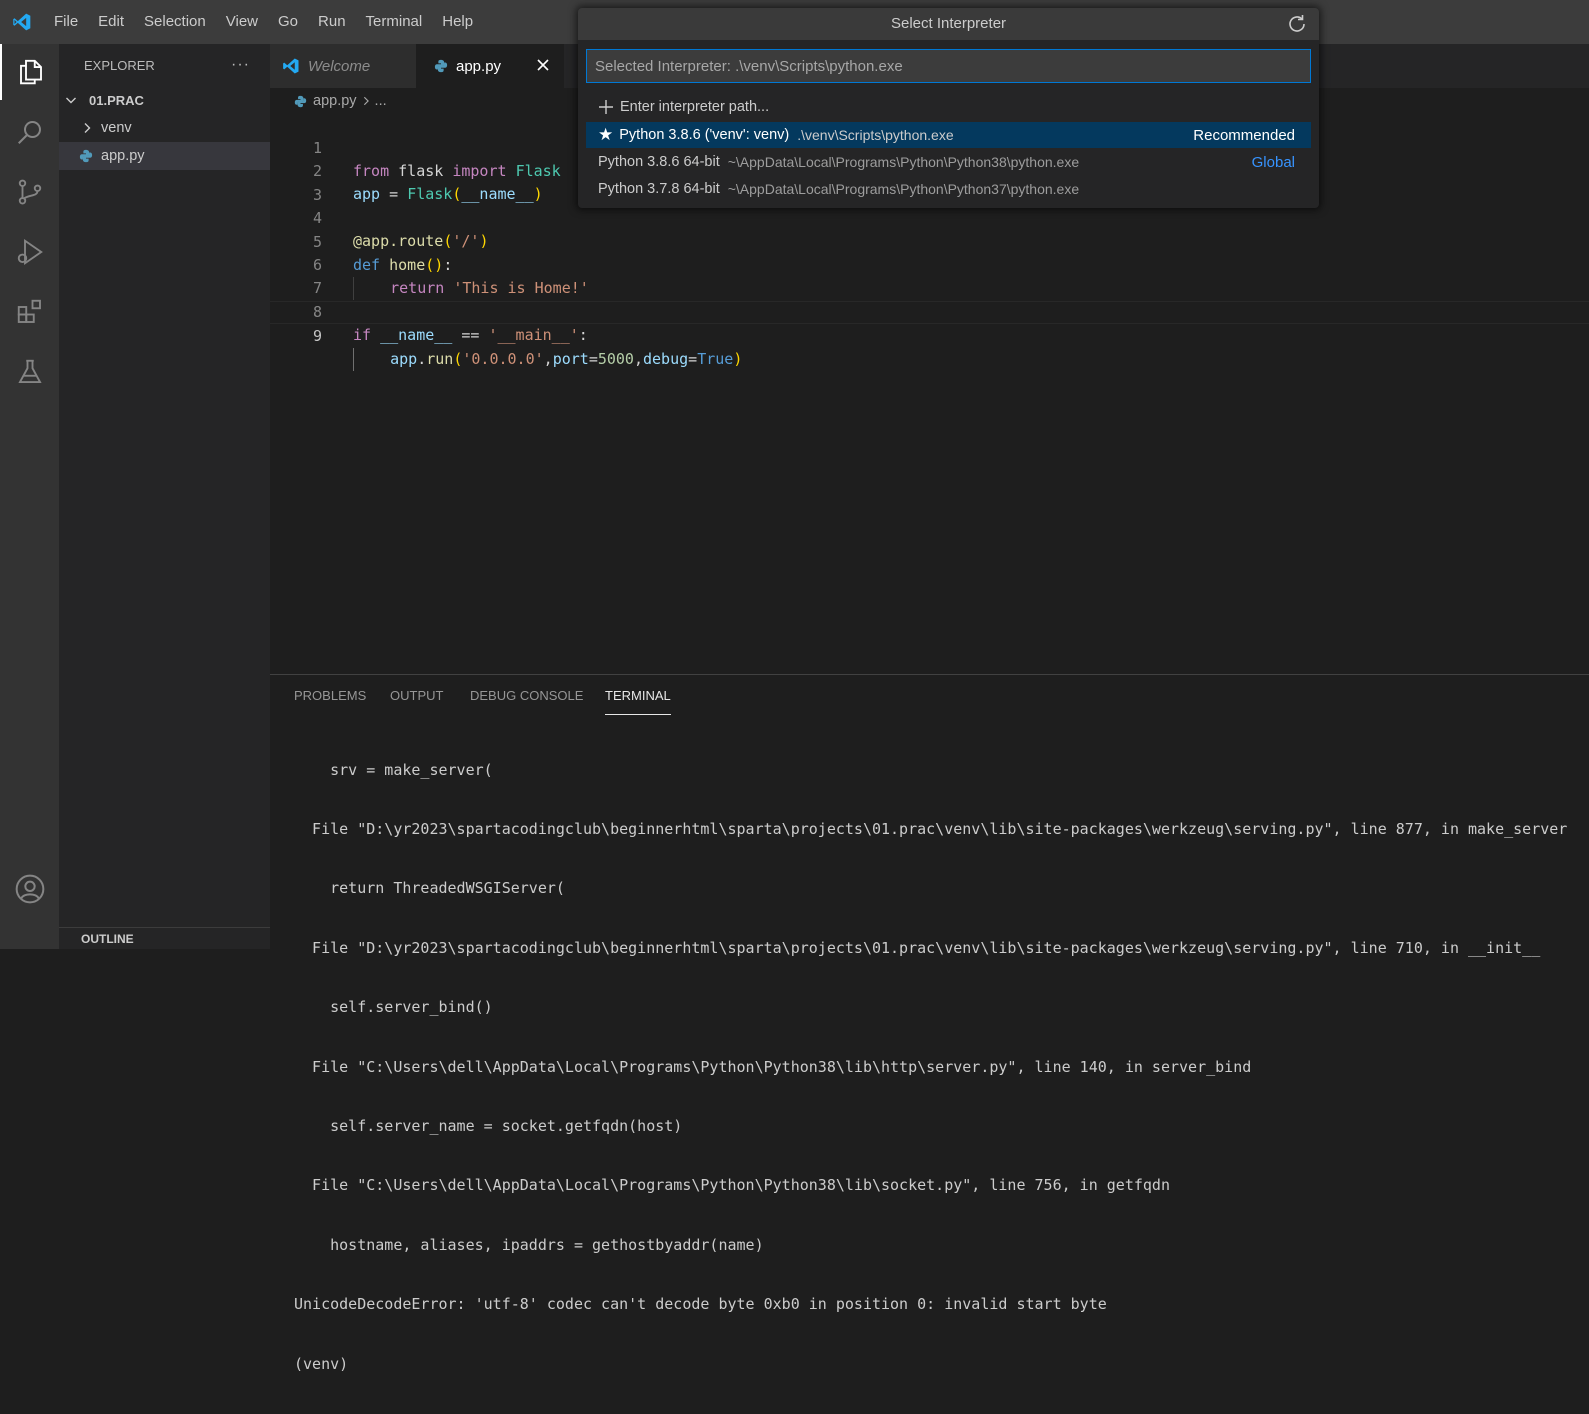 The height and width of the screenshot is (1414, 1589). What do you see at coordinates (29, 372) in the screenshot?
I see `testing-icon` at bounding box center [29, 372].